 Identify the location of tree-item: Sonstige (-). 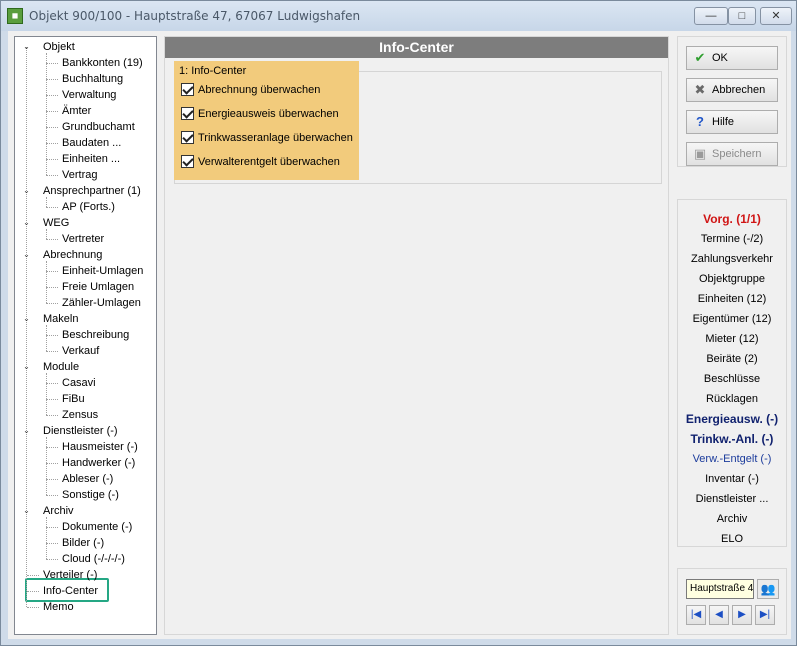
(90, 495).